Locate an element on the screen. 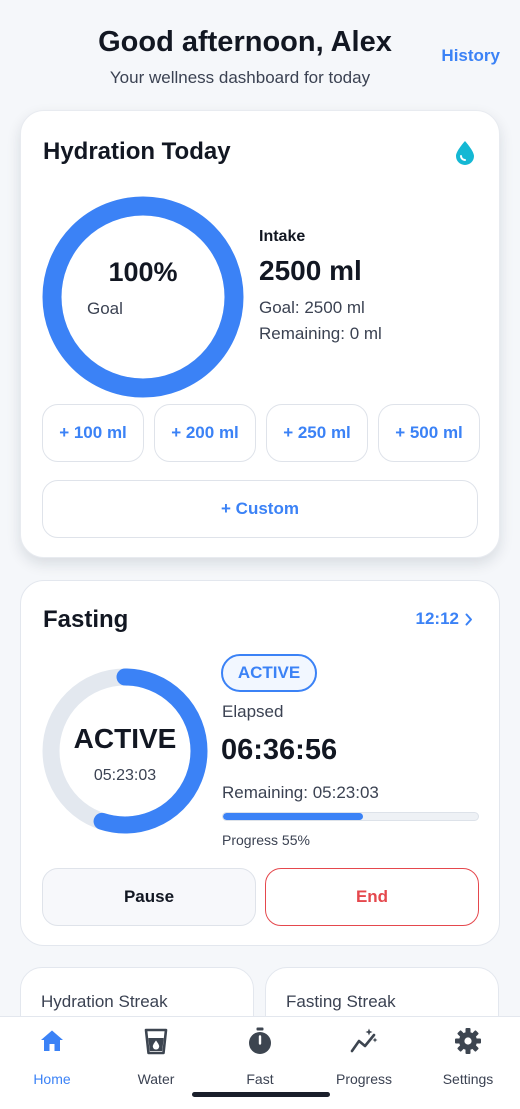 The height and width of the screenshot is (1109, 520). hydration-ring-label: Goal is located at coordinates (105, 308).